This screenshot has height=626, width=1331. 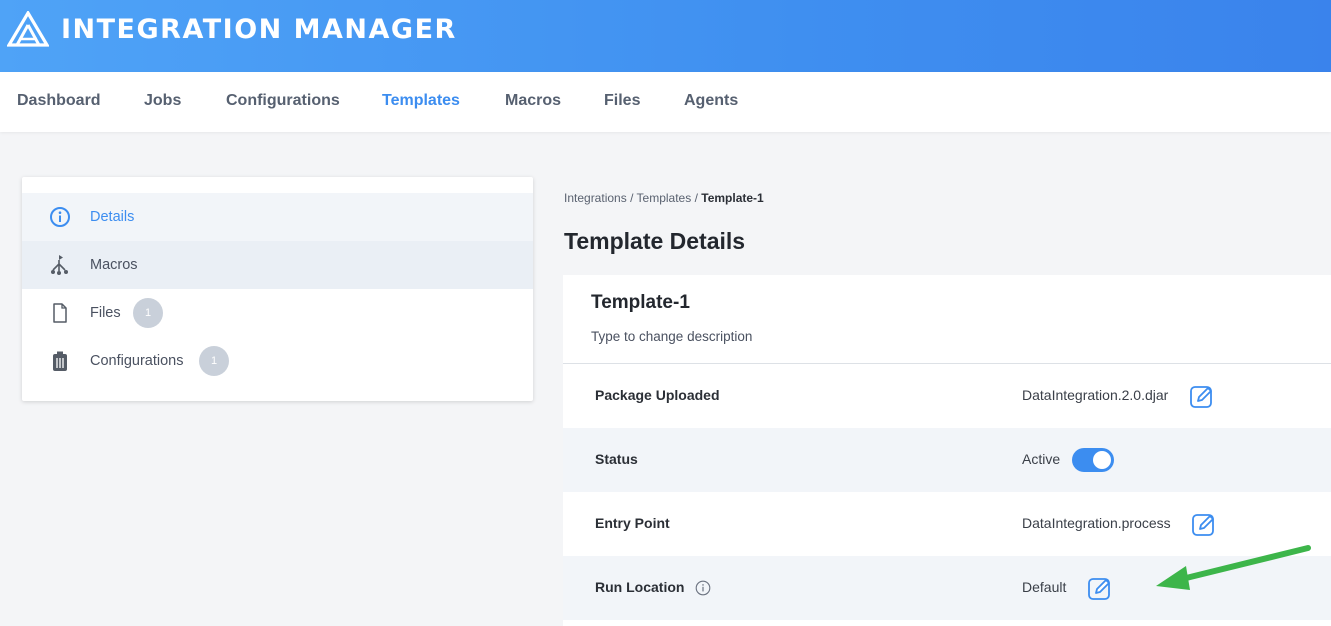 I want to click on nav-dashboard: Dashboard, so click(x=59, y=101).